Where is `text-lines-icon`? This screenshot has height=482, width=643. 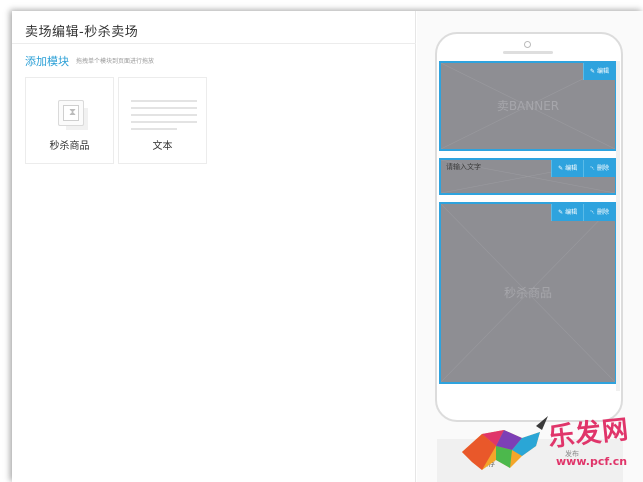 text-lines-icon is located at coordinates (164, 117).